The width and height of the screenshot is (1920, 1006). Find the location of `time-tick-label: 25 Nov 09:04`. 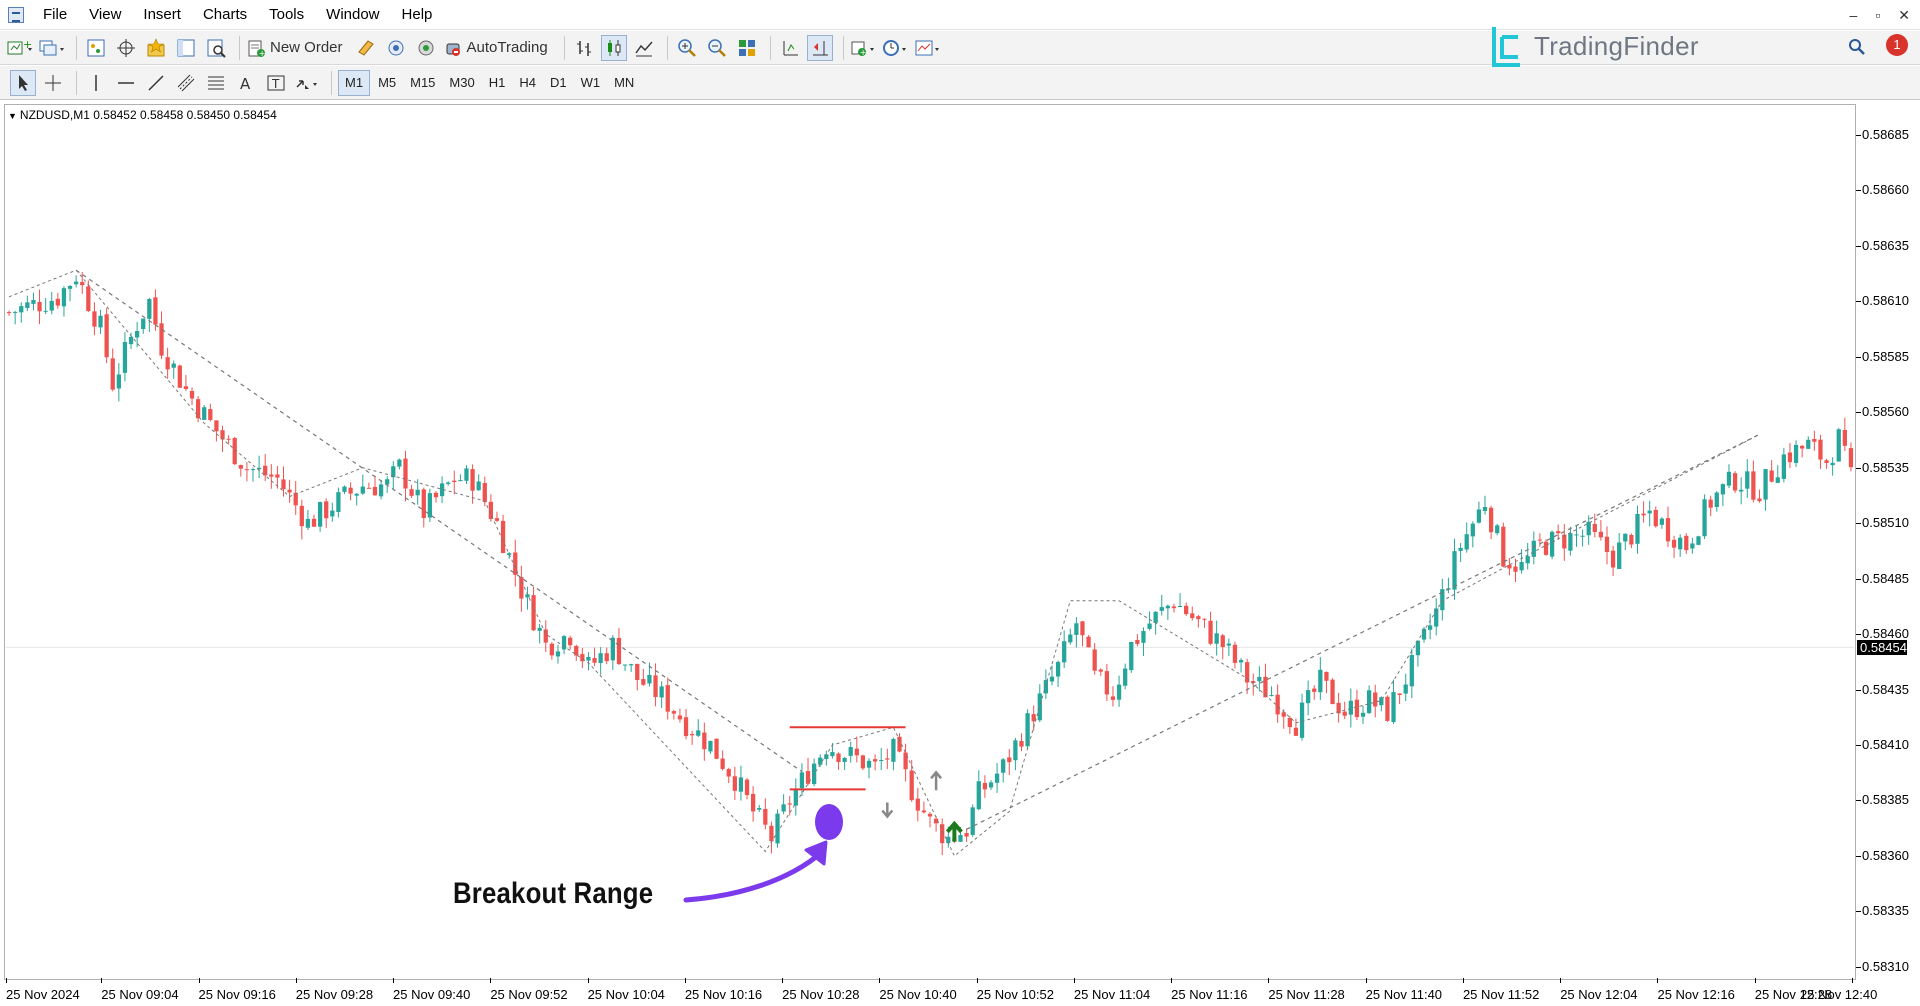

time-tick-label: 25 Nov 09:04 is located at coordinates (140, 994).